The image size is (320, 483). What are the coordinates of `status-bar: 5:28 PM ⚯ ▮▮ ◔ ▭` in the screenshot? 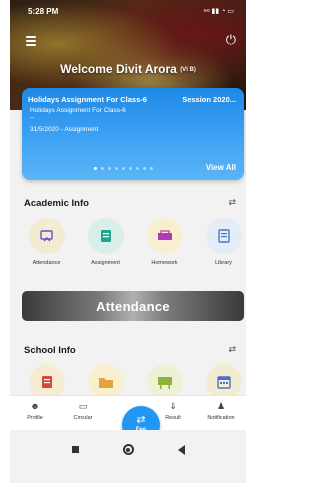 It's located at (128, 11).